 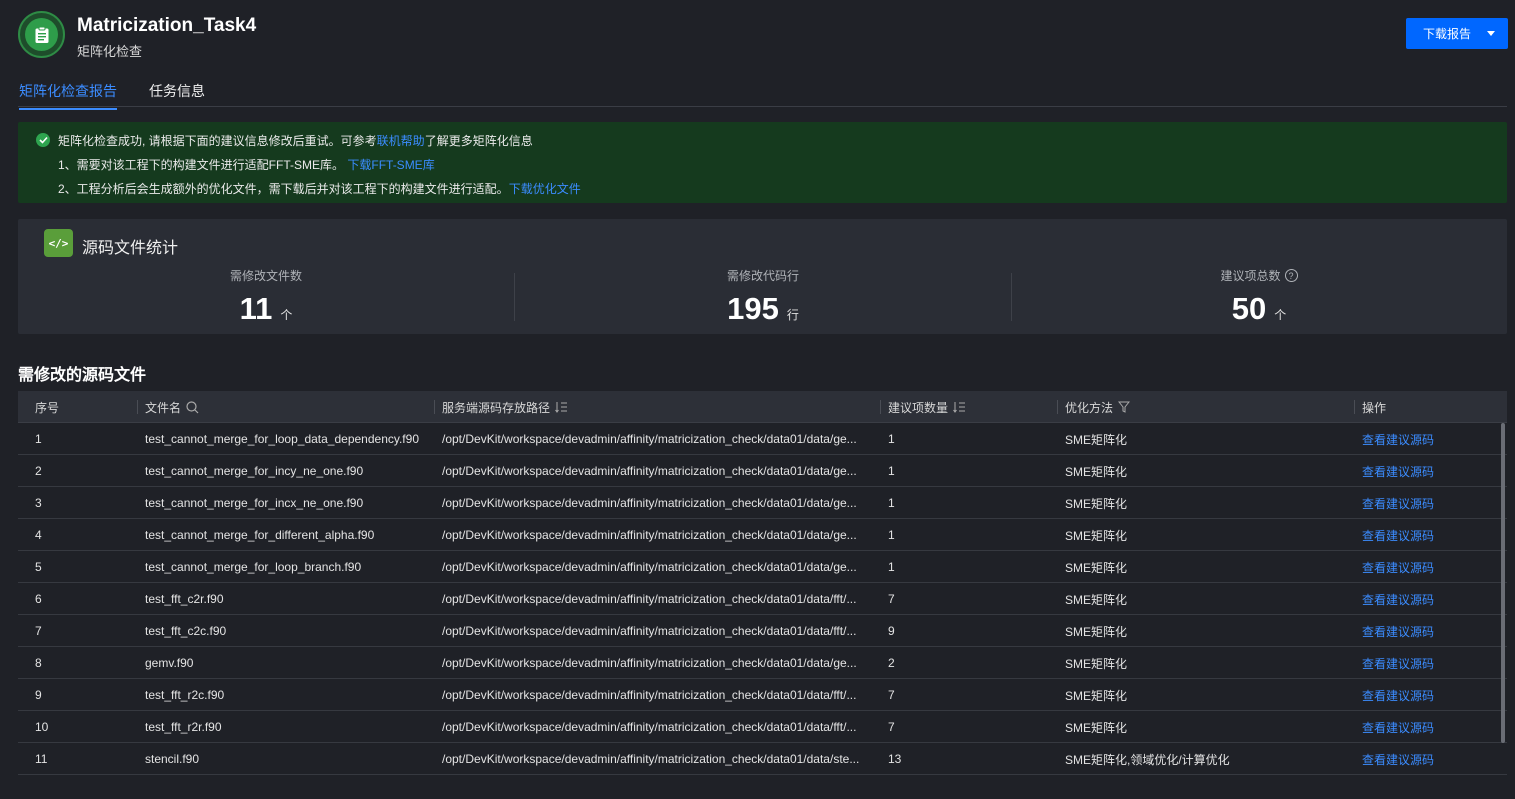 What do you see at coordinates (38, 503) in the screenshot?
I see `row-index: 3` at bounding box center [38, 503].